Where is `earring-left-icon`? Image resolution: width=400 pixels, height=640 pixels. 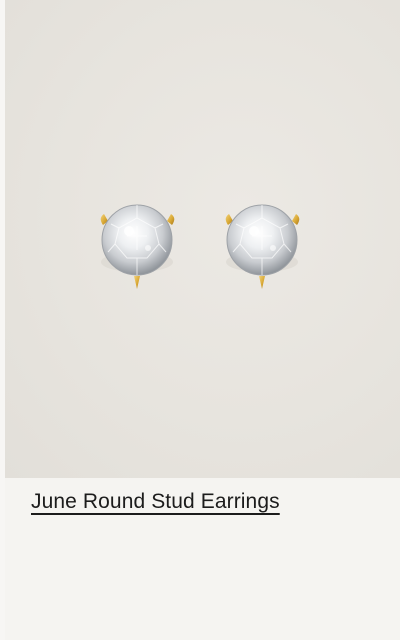
earring-left-icon is located at coordinates (137, 246).